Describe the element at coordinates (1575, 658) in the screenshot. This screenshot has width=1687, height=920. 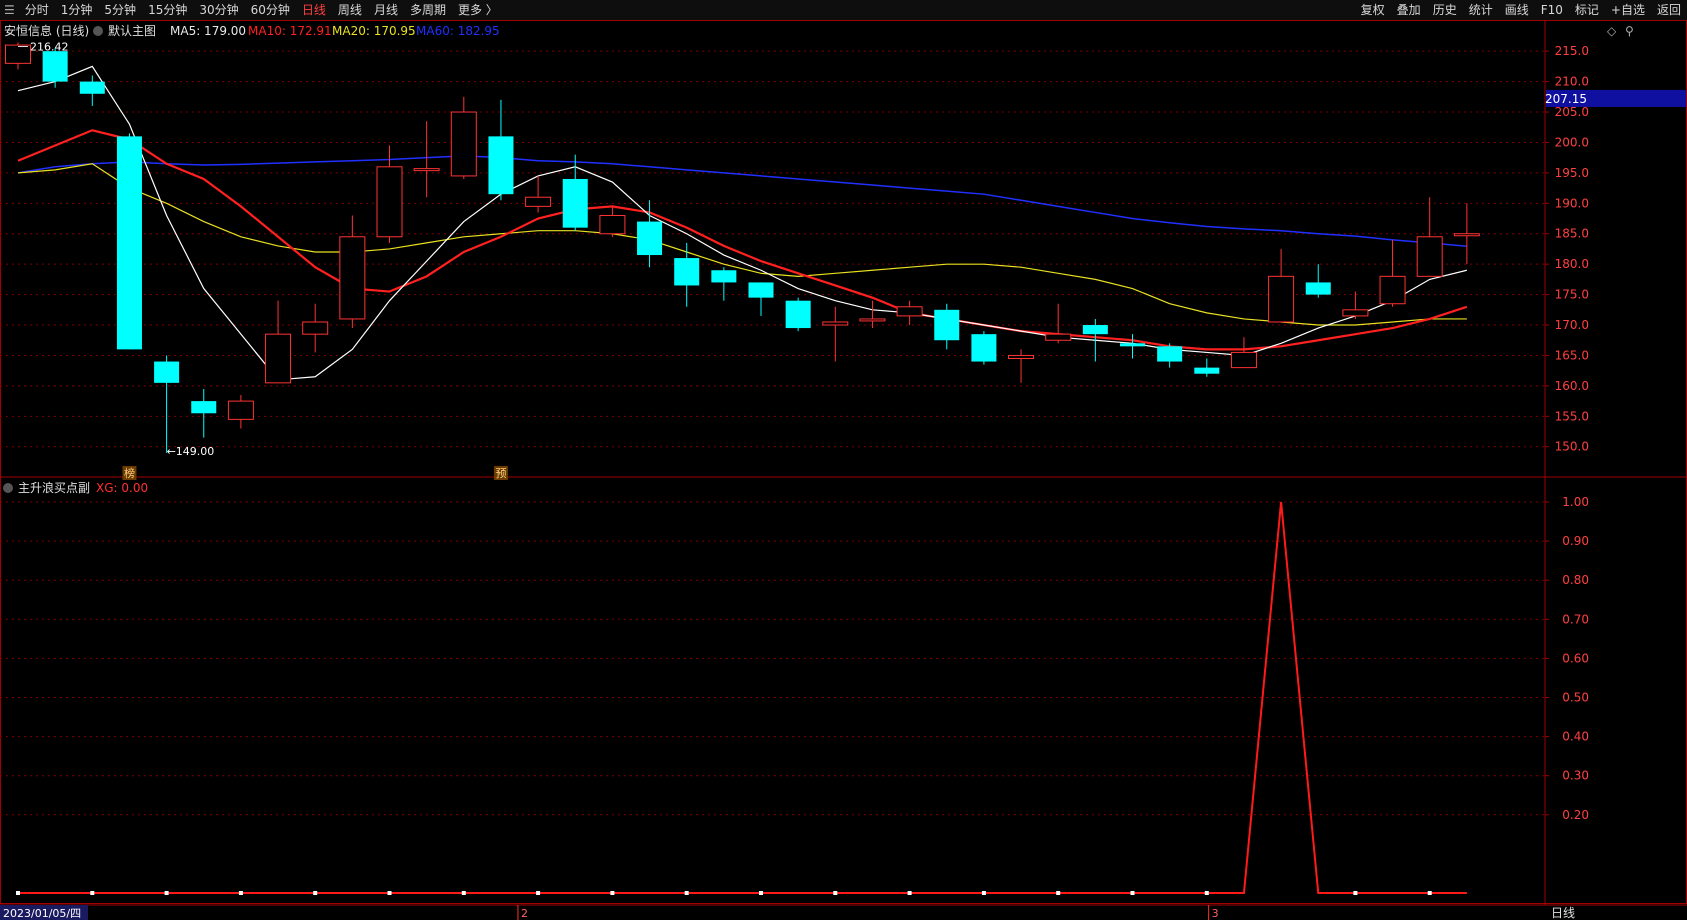
I see `sub-y-tick-label: 0.60` at that location.